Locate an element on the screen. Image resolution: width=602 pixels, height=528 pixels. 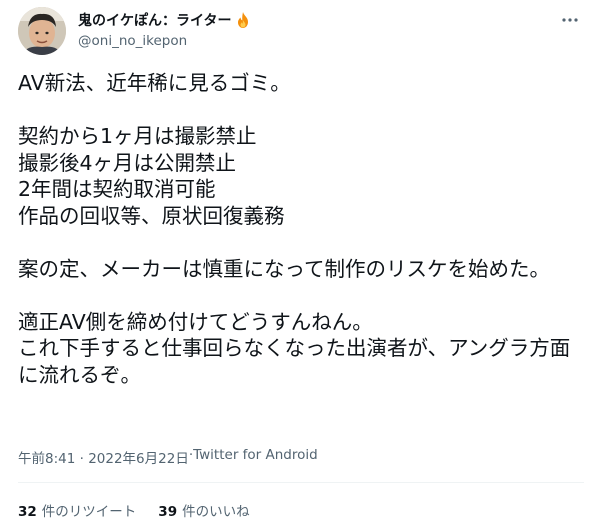
likes-label: 件のいいね is located at coordinates (216, 512).